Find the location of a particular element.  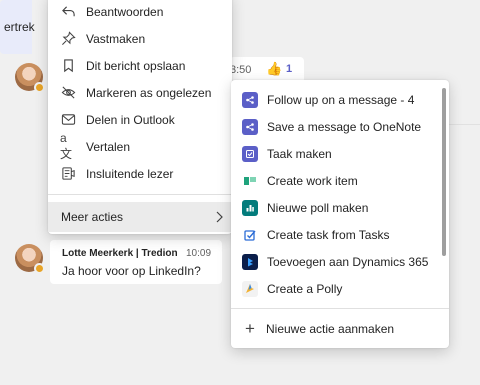

submenu-item-label: Save a message to OneNote is located at coordinates (344, 126).